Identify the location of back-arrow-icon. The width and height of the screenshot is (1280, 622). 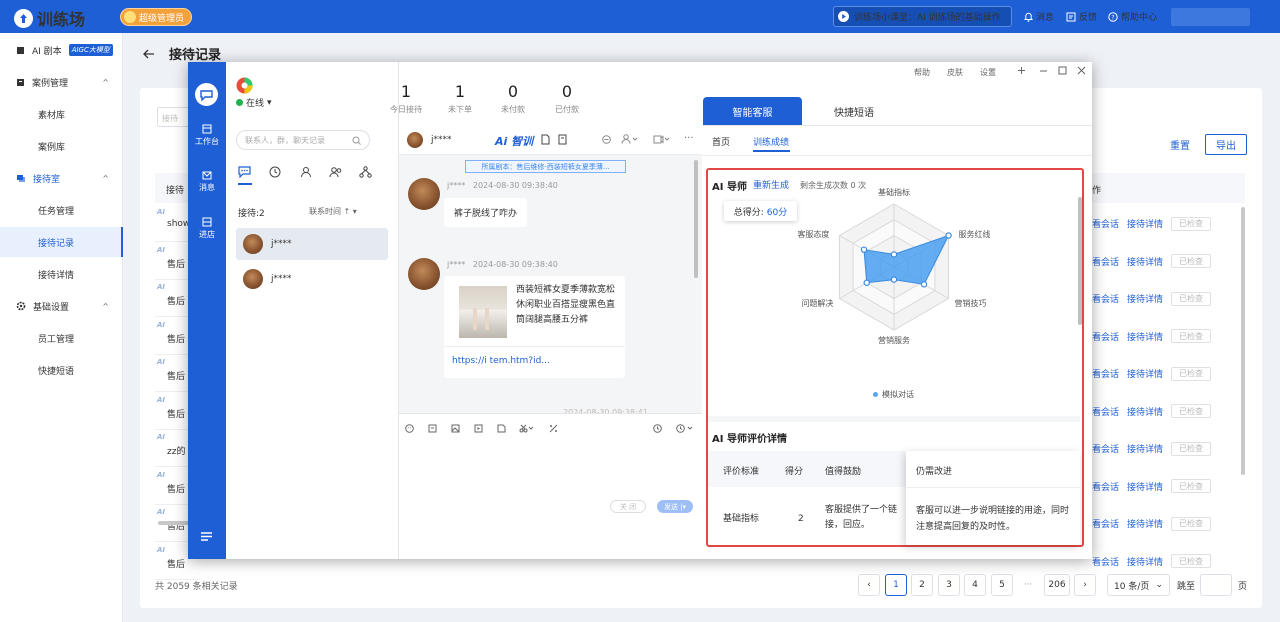
(149, 54).